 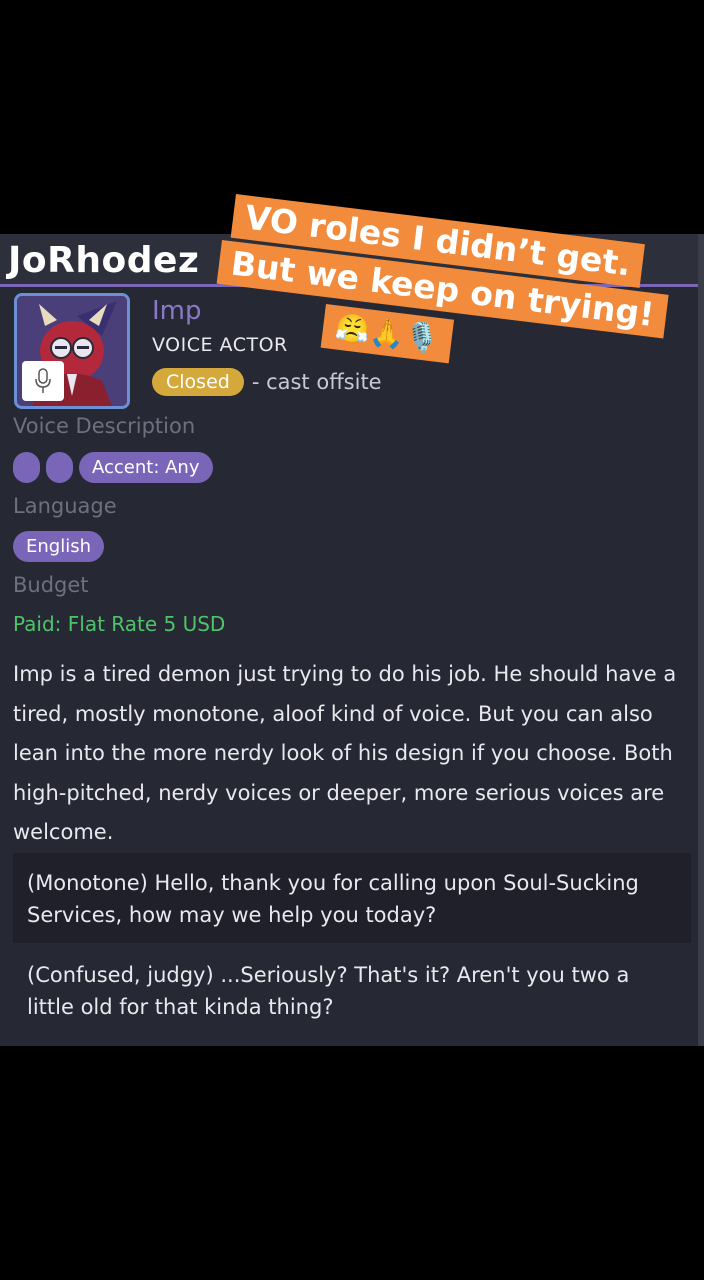 What do you see at coordinates (316, 382) in the screenshot?
I see `status-note: - cast offsite` at bounding box center [316, 382].